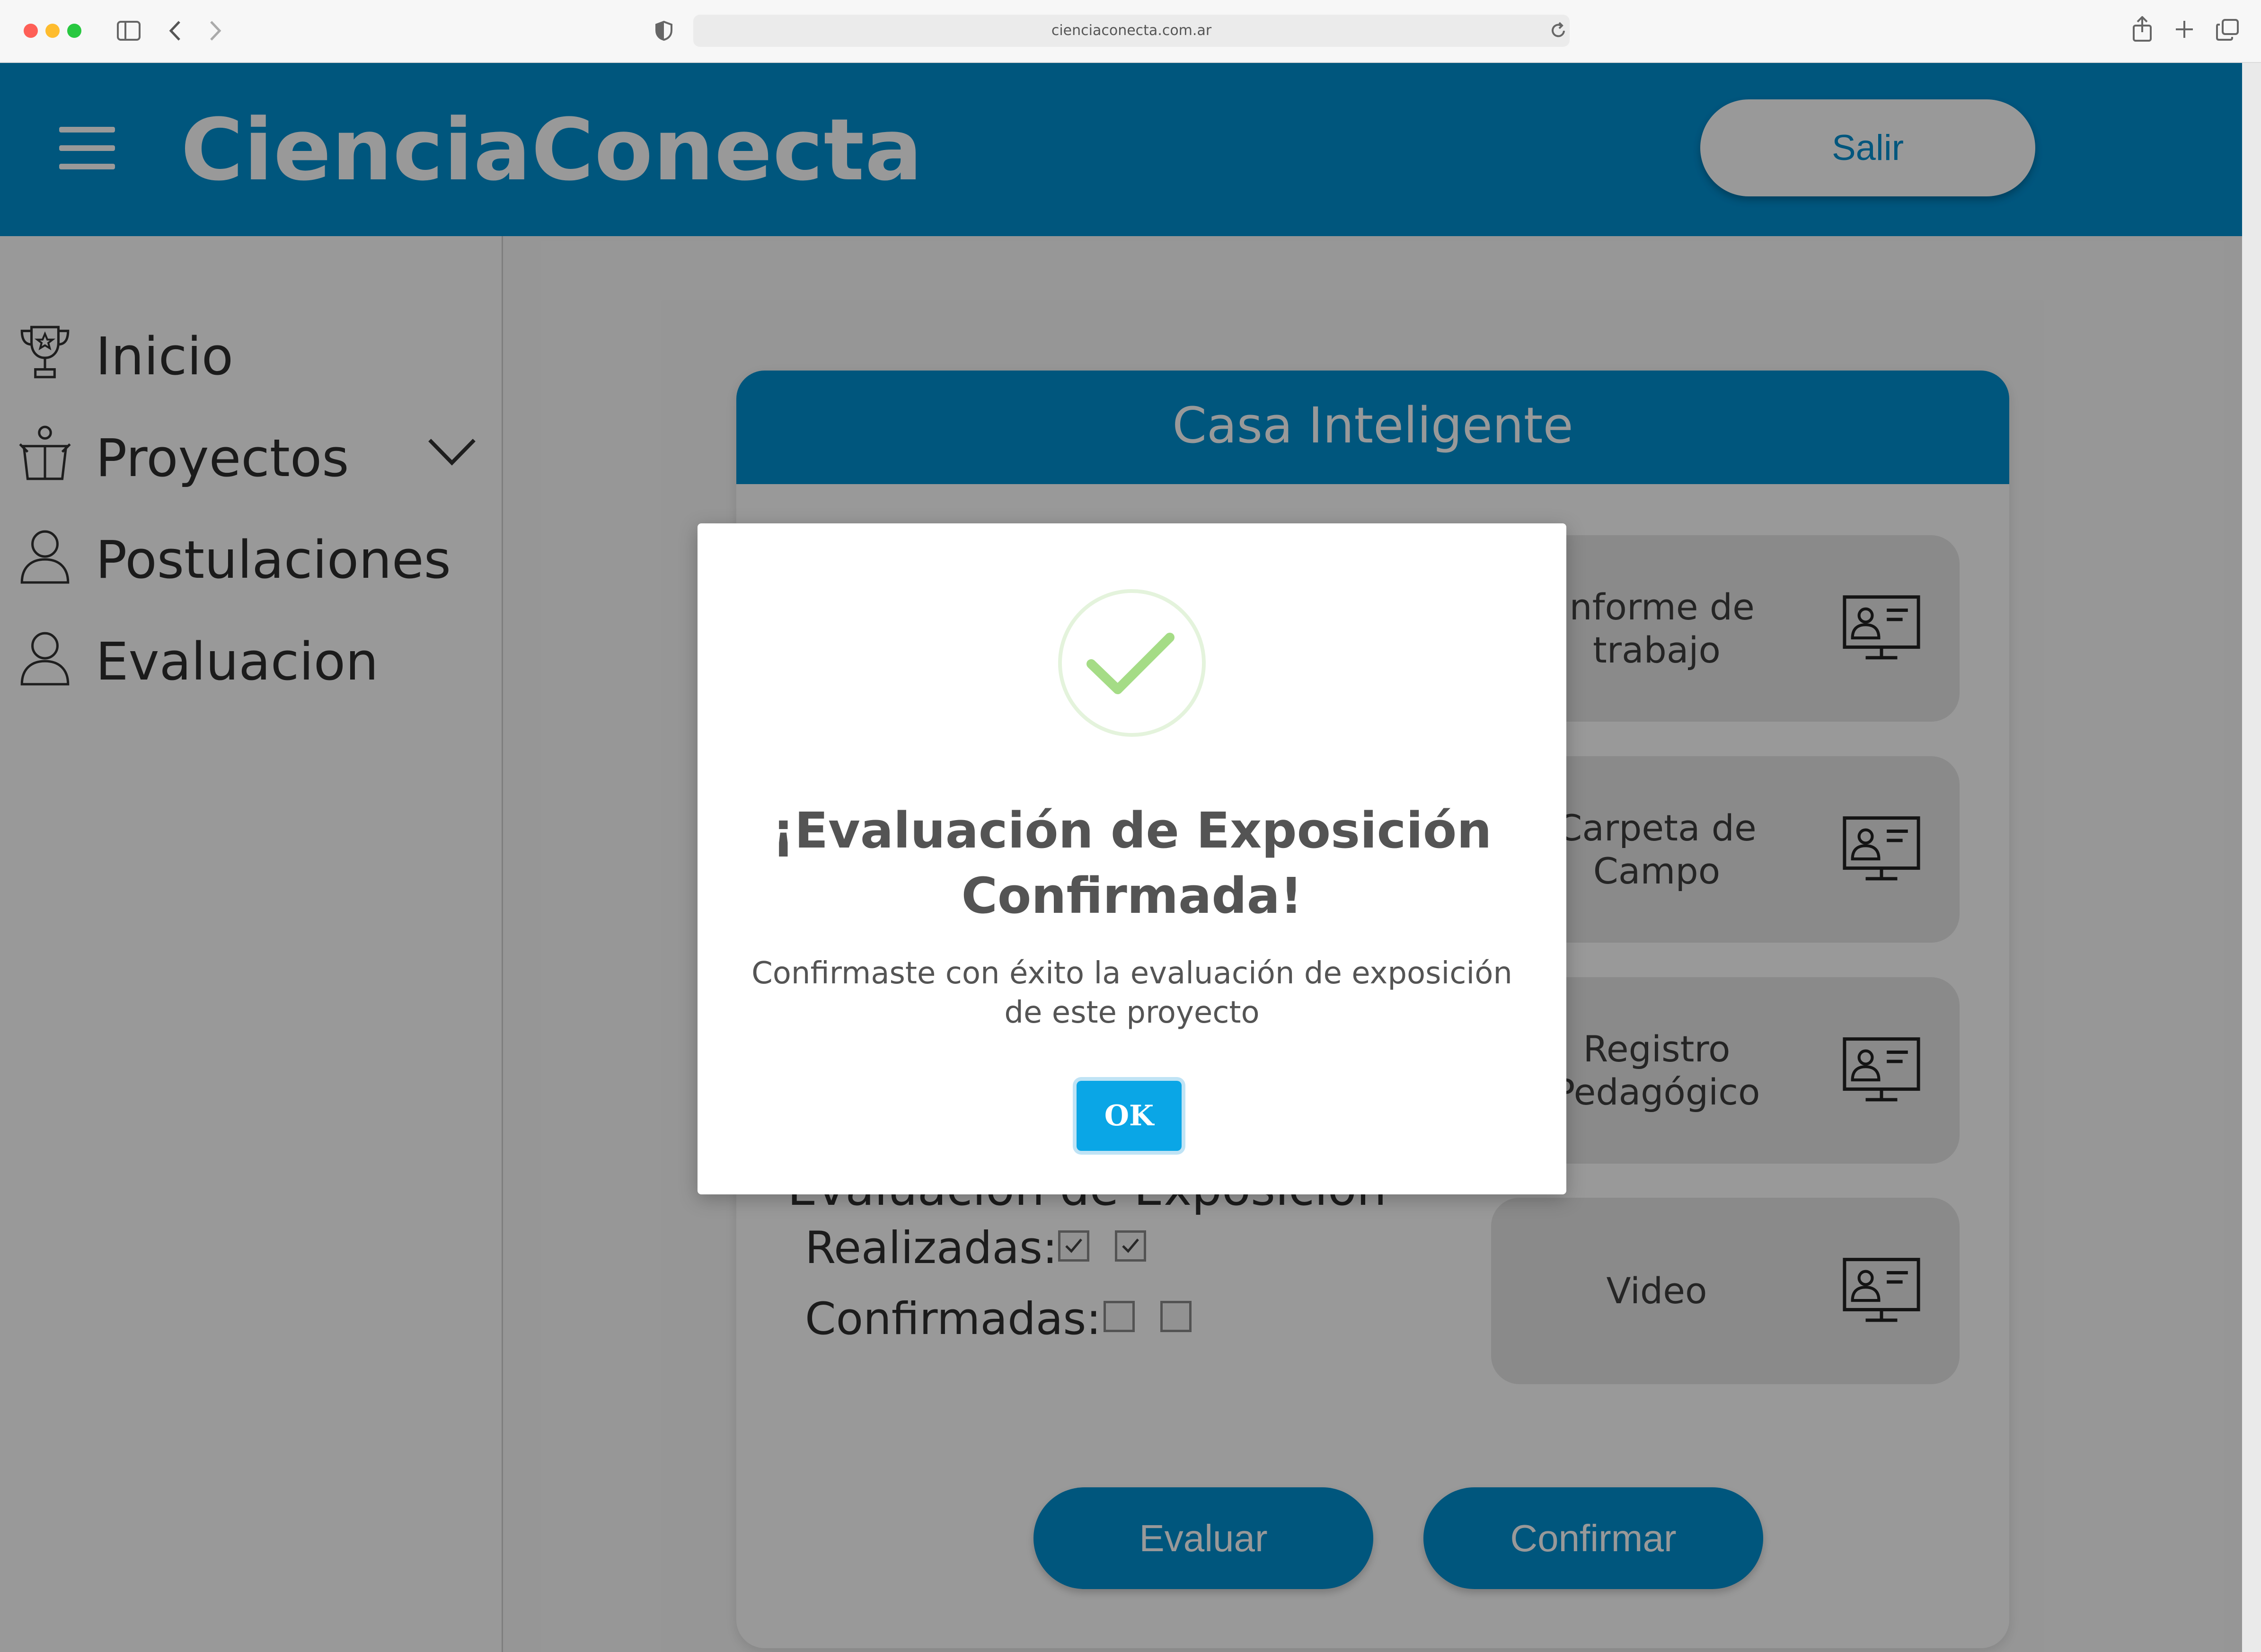 The image size is (2261, 1652). I want to click on address-url: cienciaconecta.com.ar, so click(1131, 30).